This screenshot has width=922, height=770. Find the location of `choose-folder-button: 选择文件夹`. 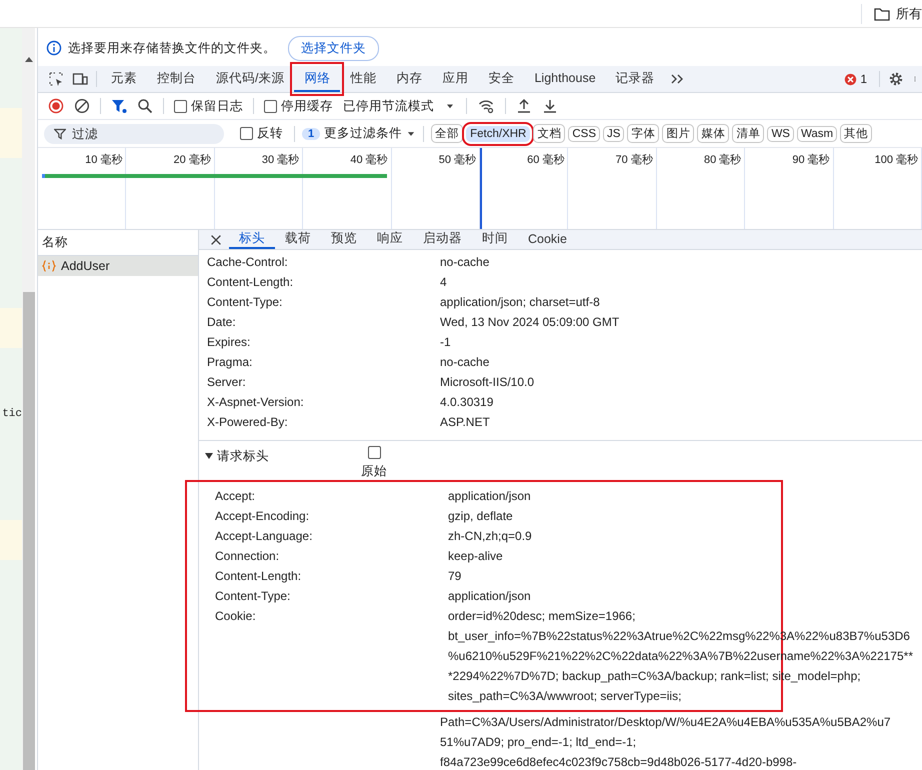

choose-folder-button: 选择文件夹 is located at coordinates (333, 48).